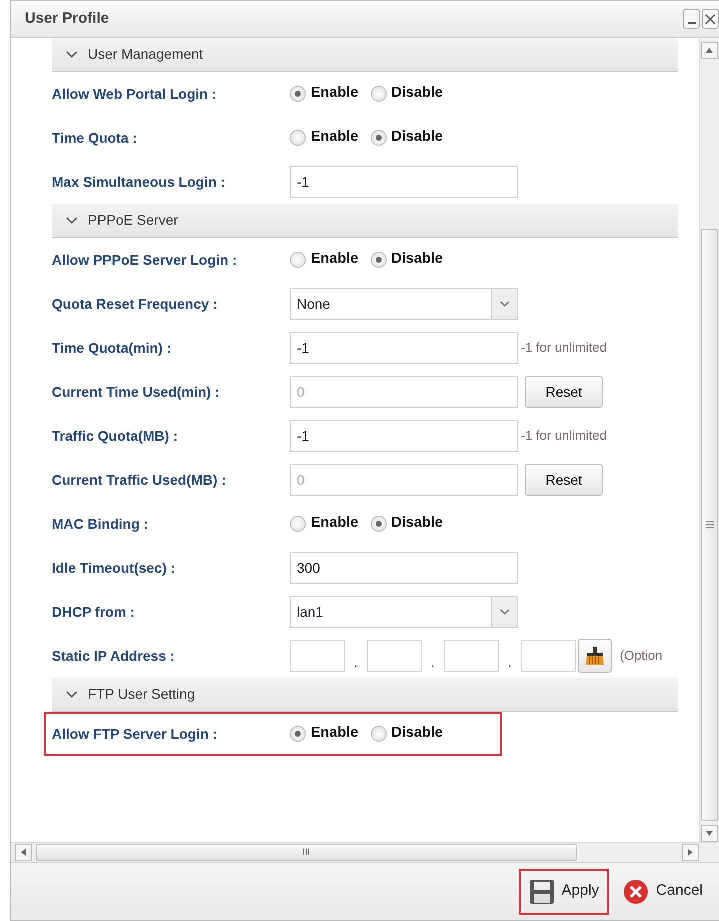  Describe the element at coordinates (94, 612) in the screenshot. I see `field-label: DHCP from :` at that location.